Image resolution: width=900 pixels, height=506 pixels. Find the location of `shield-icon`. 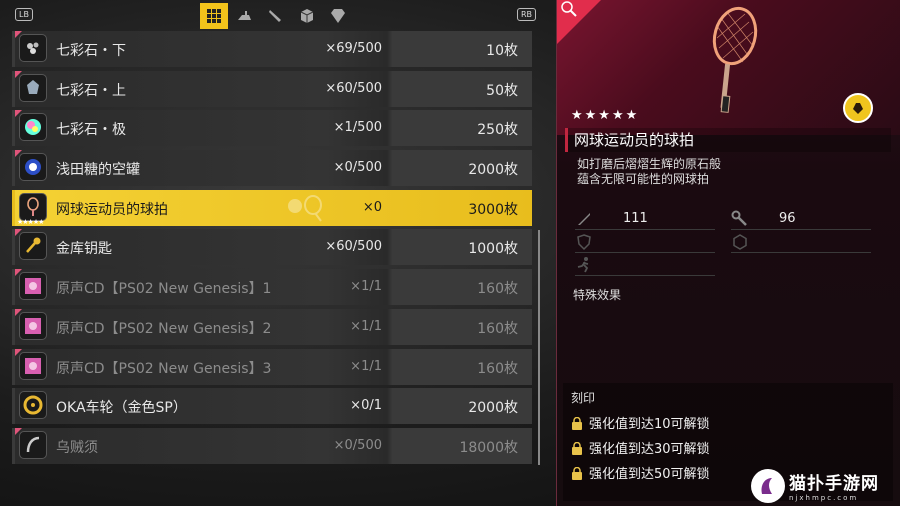

shield-icon is located at coordinates (584, 242).